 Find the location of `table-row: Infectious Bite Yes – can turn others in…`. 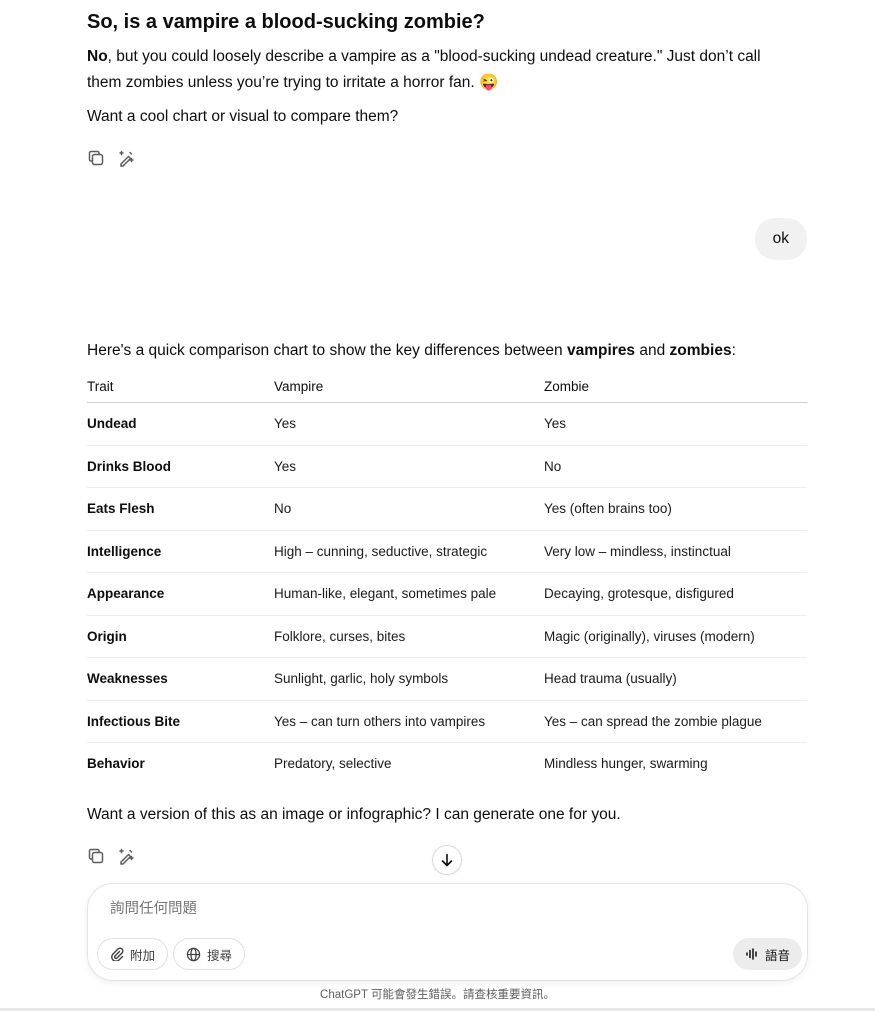

table-row: Infectious Bite Yes – can turn others in… is located at coordinates (447, 721).